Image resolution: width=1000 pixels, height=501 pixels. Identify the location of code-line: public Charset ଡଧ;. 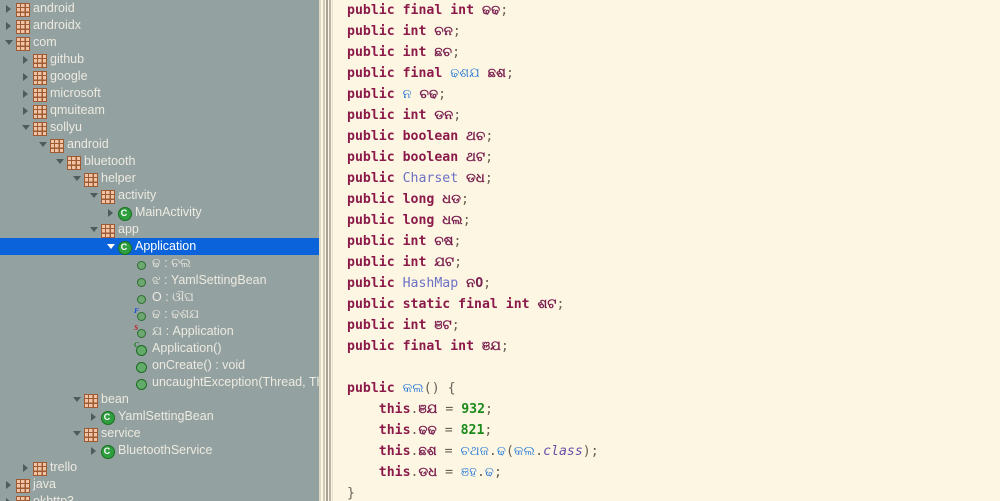
(473, 178).